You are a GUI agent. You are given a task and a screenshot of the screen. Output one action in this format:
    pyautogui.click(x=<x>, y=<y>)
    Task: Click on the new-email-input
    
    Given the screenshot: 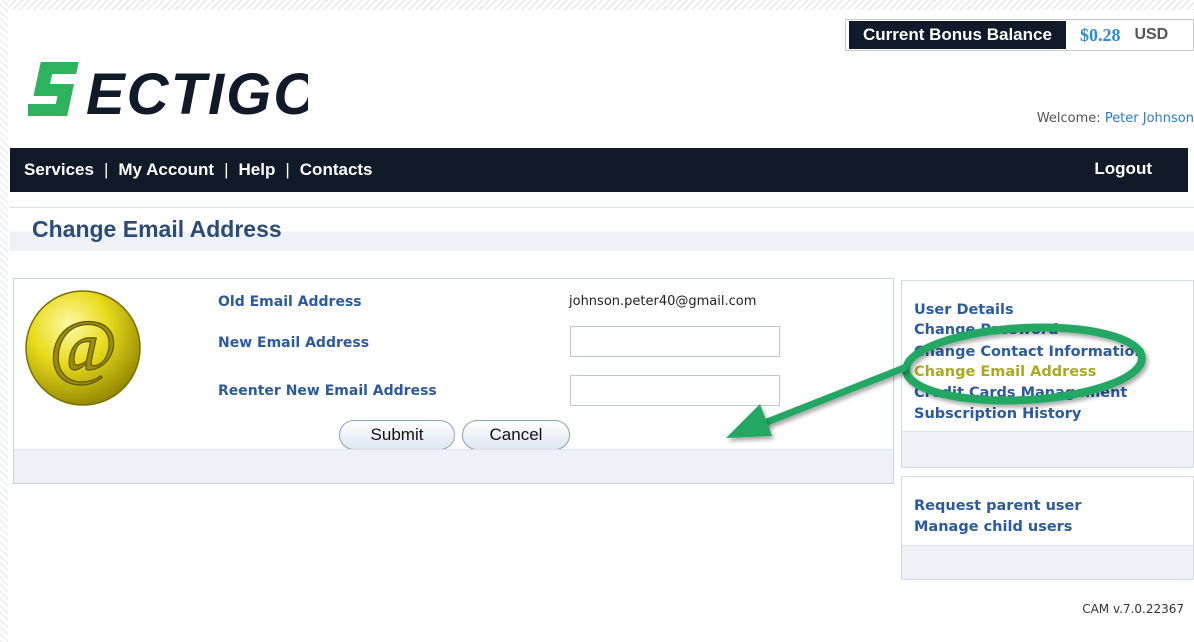 What is the action you would take?
    pyautogui.click(x=675, y=341)
    